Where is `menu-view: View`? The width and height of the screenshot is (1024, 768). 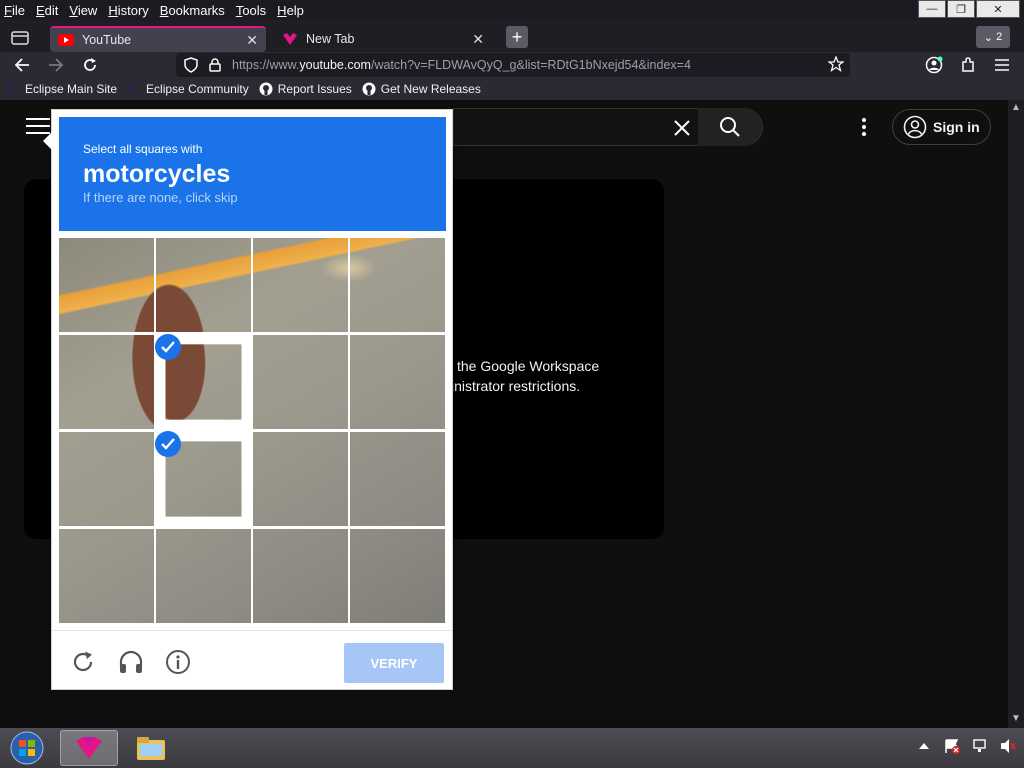
menu-view: View is located at coordinates (83, 10).